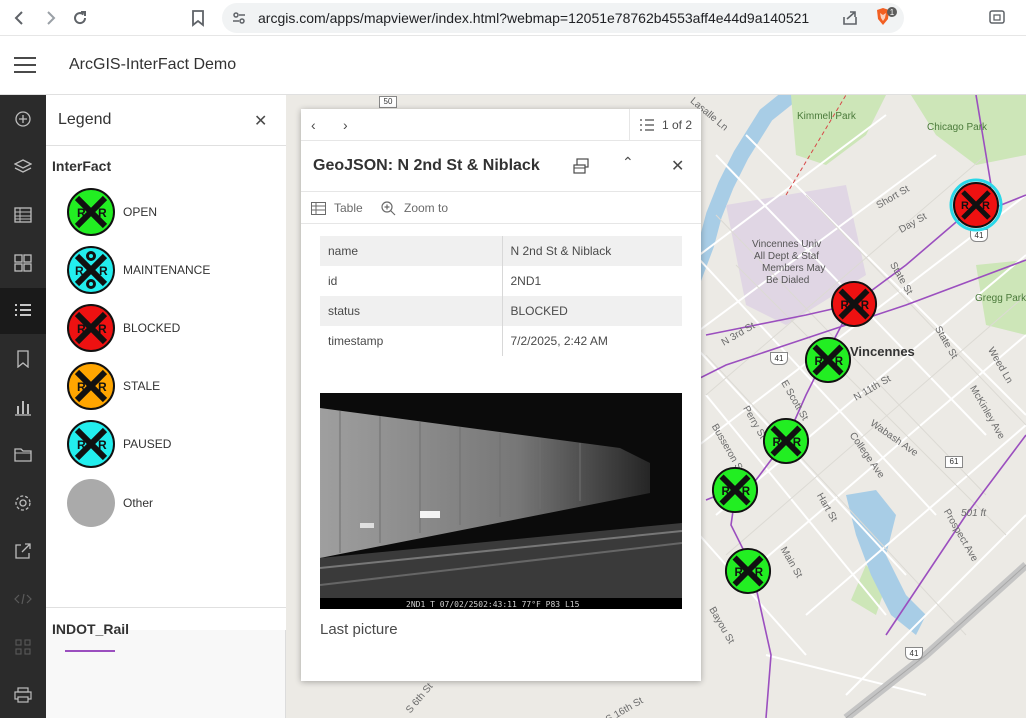  Describe the element at coordinates (628, 162) in the screenshot. I see `chevron-up-icon: ⌃` at that location.